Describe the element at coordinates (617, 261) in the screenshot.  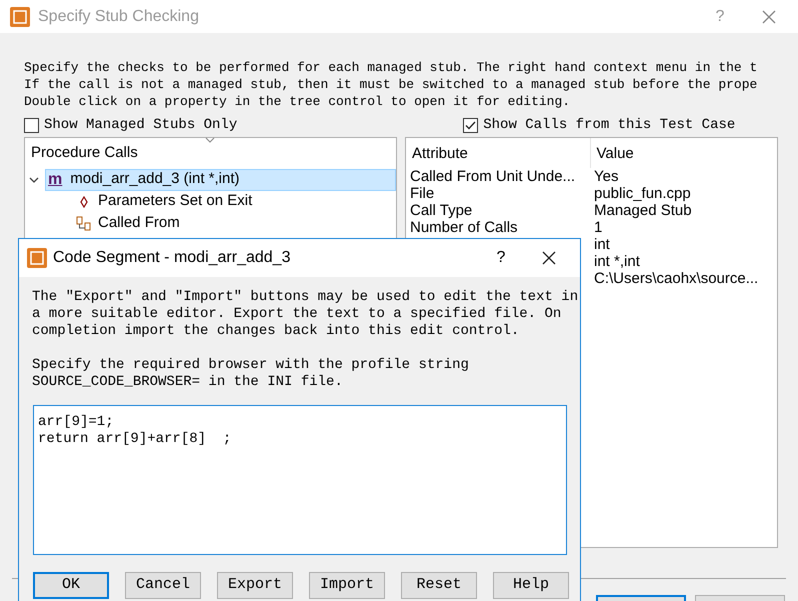
I see `table-cell-text: int *,int` at that location.